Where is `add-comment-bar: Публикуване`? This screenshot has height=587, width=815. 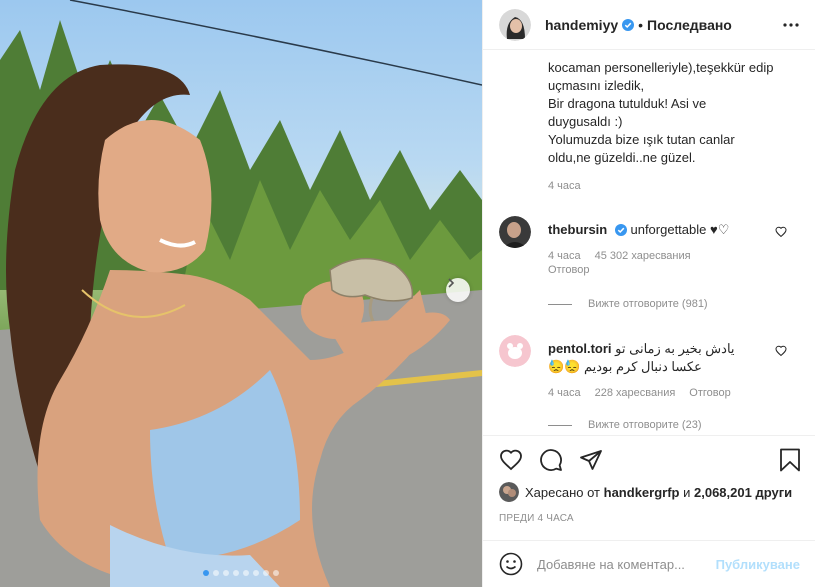 add-comment-bar: Публикуване is located at coordinates (649, 563).